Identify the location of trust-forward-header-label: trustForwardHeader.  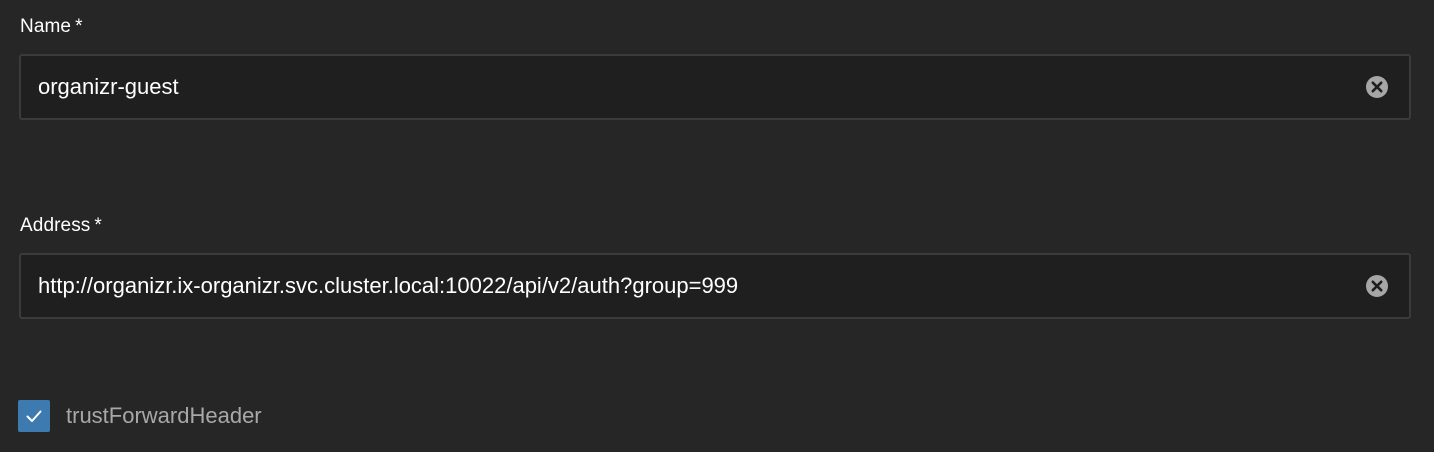
(164, 416).